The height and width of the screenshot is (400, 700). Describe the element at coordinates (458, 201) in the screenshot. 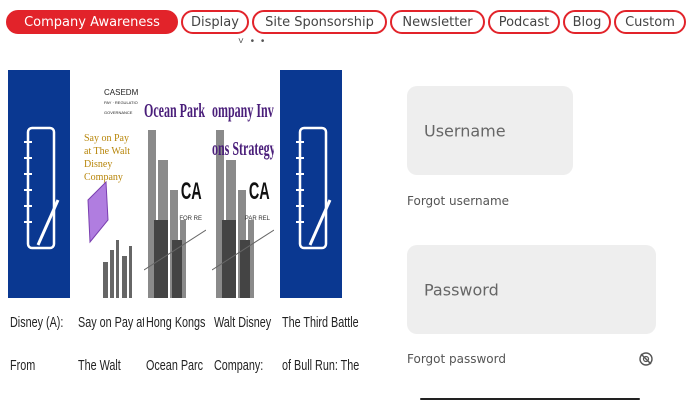

I see `forgot-username-link: Forgot username` at that location.